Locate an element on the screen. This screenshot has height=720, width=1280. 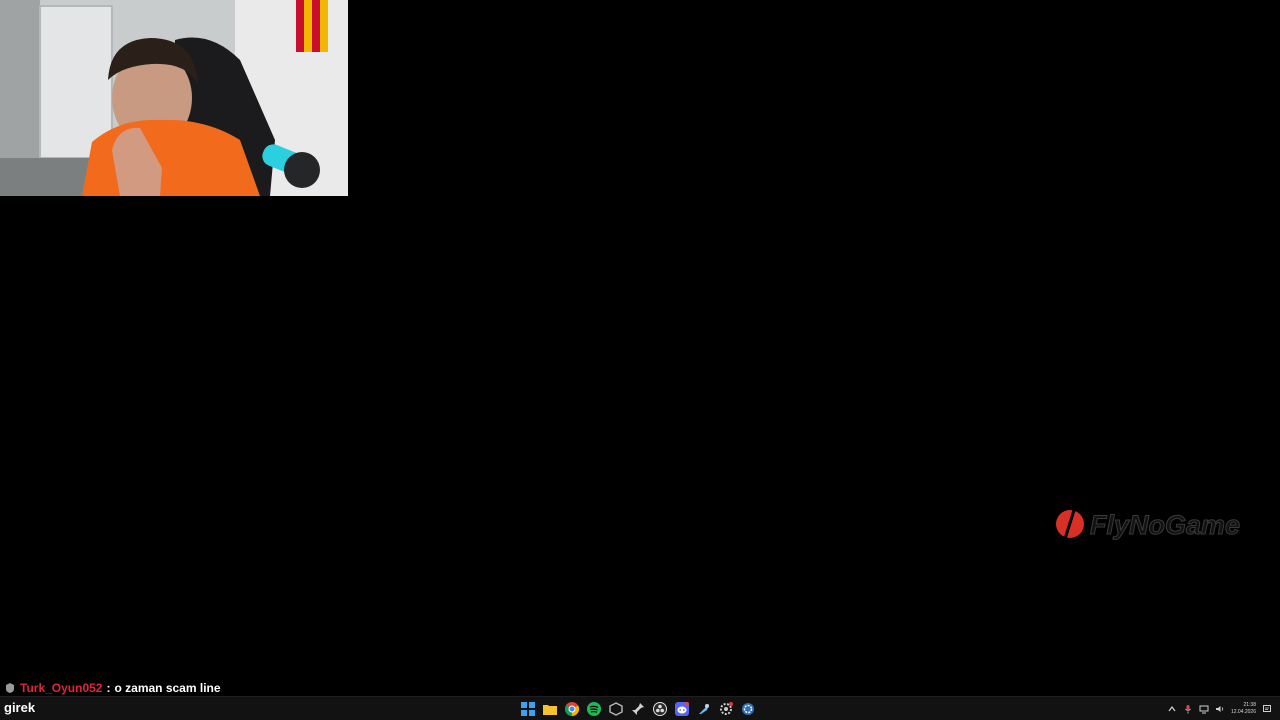
taskbar-clock: 21:38 12.04.2026 is located at coordinates (1243, 709).